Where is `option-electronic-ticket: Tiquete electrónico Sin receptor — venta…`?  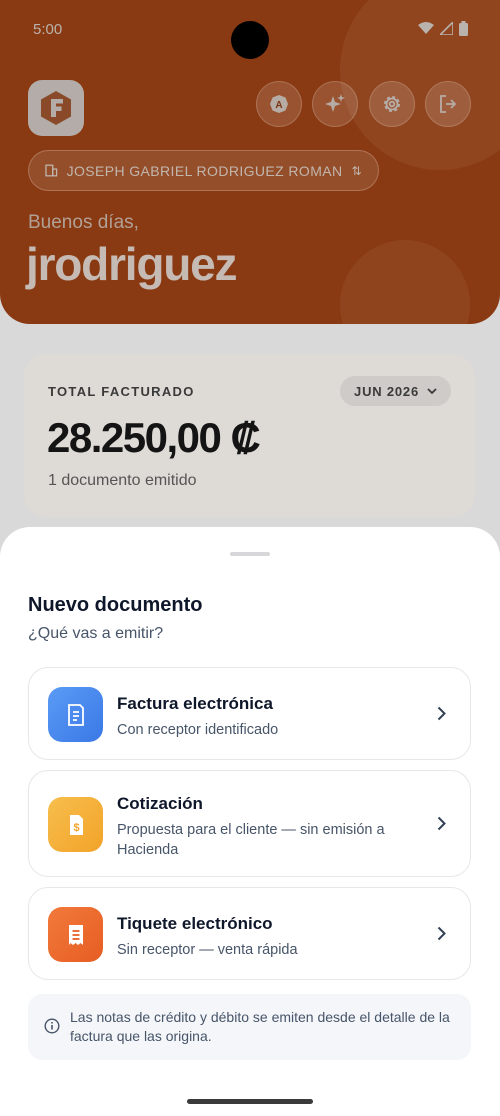 option-electronic-ticket: Tiquete electrónico Sin receptor — venta… is located at coordinates (249, 933).